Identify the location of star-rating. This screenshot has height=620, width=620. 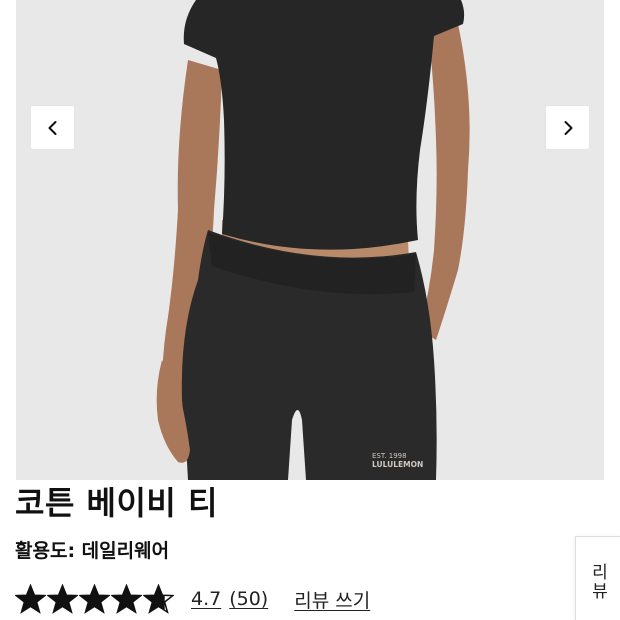
(95, 599).